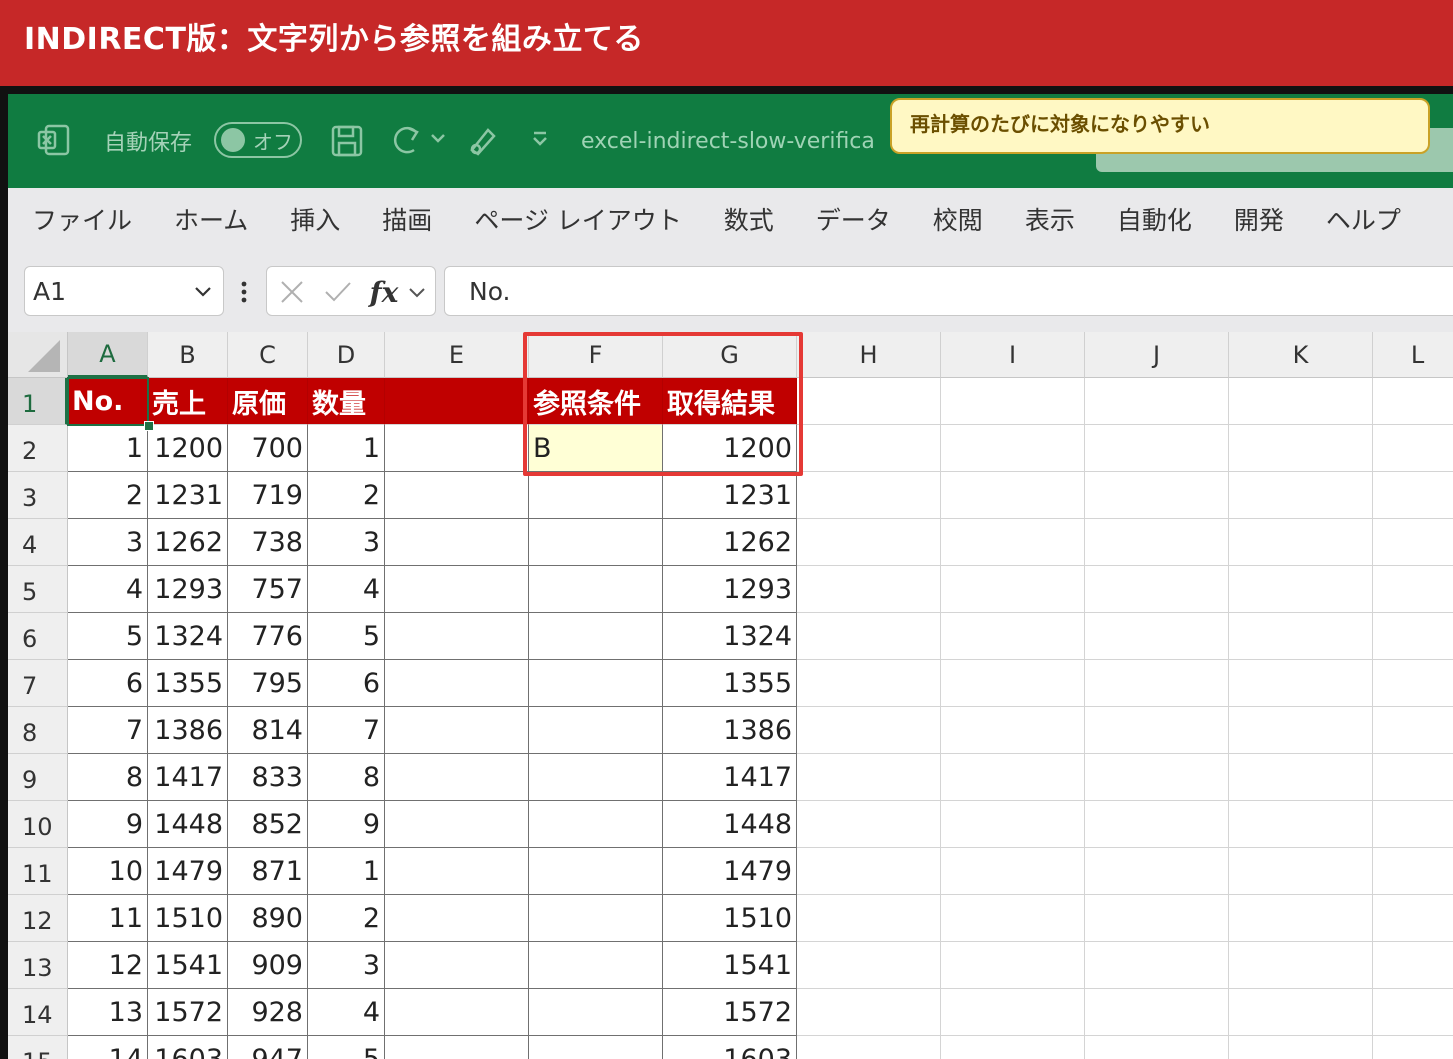 The image size is (1453, 1059). Describe the element at coordinates (730, 495) in the screenshot. I see `cell-g3: 1231` at that location.